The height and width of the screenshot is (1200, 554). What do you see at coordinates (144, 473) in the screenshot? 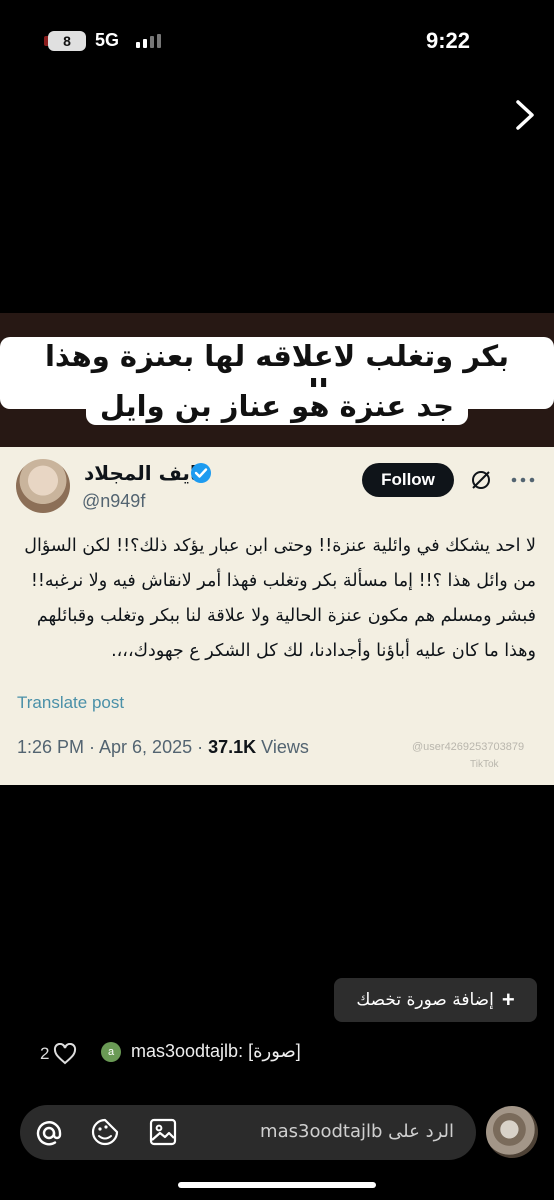
I see `tweet-author-name: نايف المجلاد` at bounding box center [144, 473].